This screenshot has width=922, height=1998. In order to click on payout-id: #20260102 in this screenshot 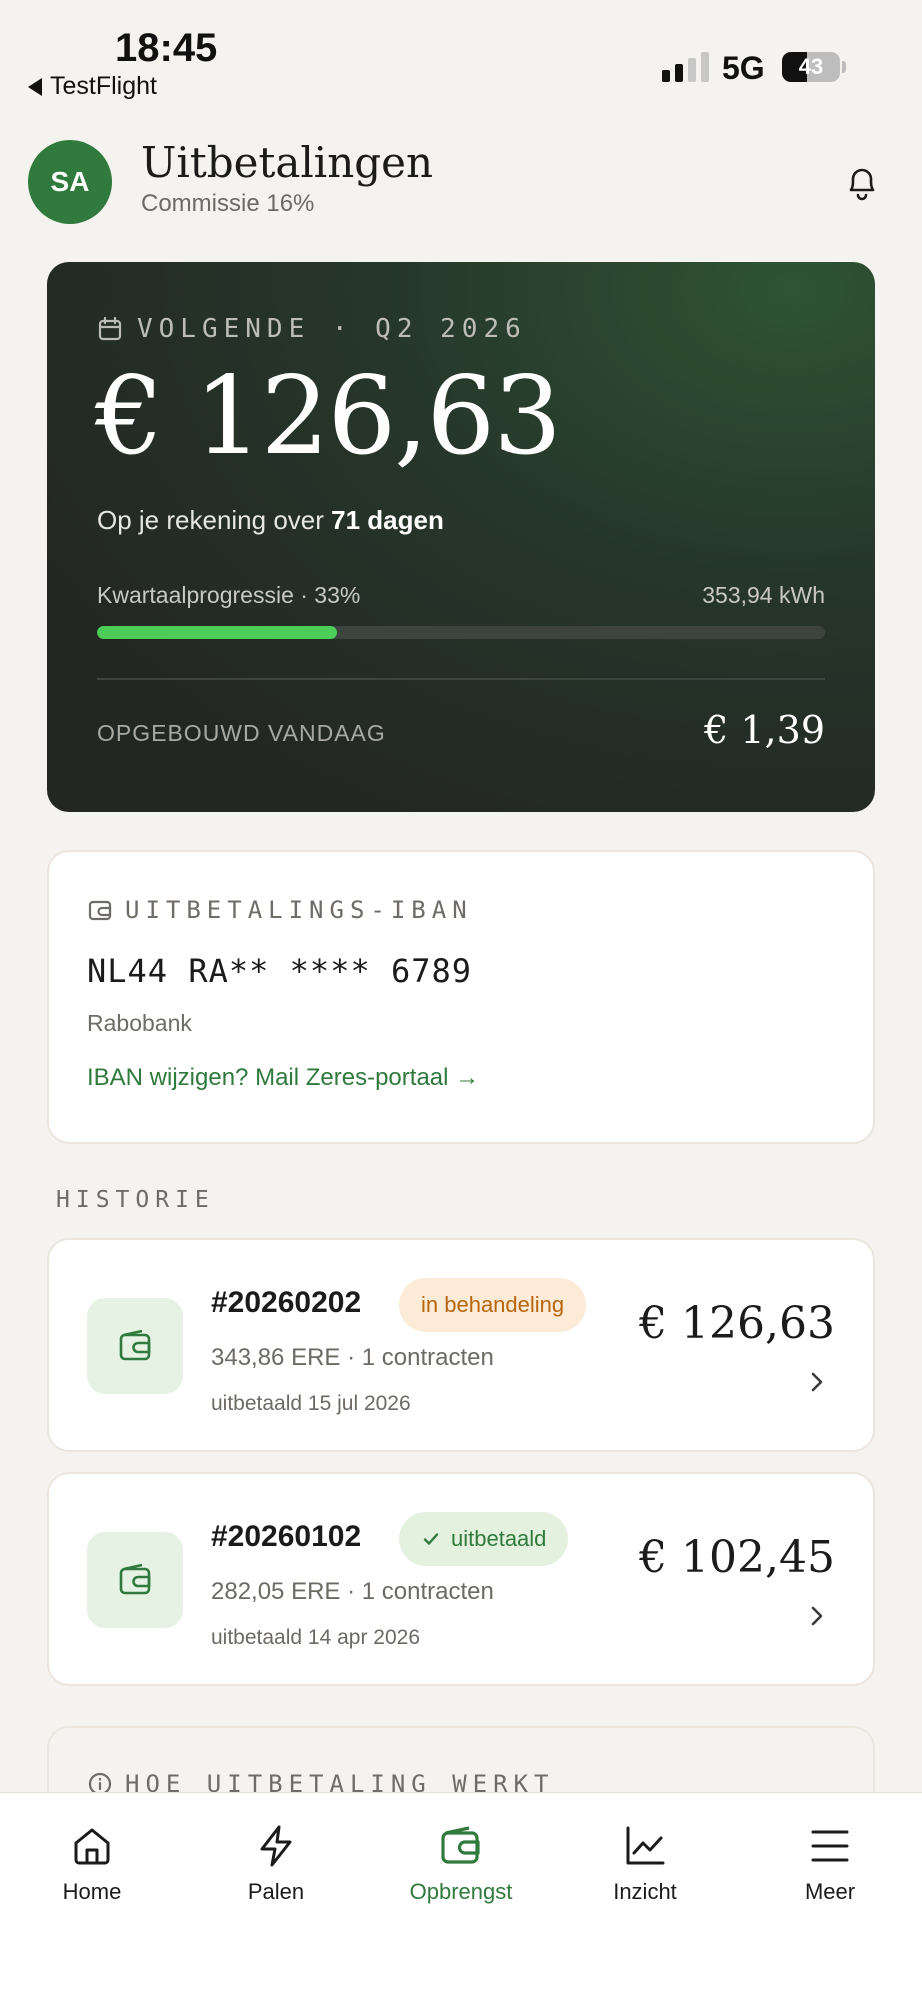, I will do `click(286, 1536)`.